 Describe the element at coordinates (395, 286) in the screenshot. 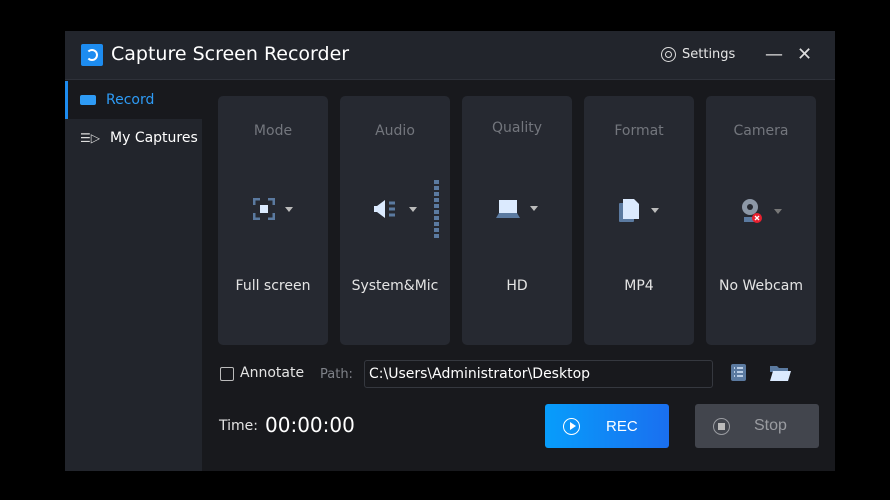

I see `card-value: System&Mic` at that location.